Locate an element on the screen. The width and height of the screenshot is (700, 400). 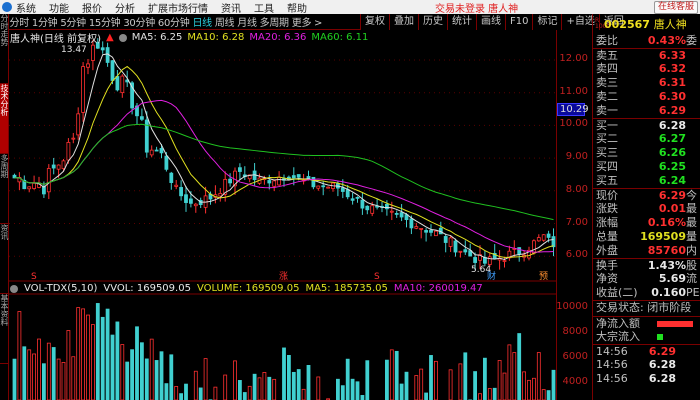
online-service-button: 在线客服 is located at coordinates (675, 7).